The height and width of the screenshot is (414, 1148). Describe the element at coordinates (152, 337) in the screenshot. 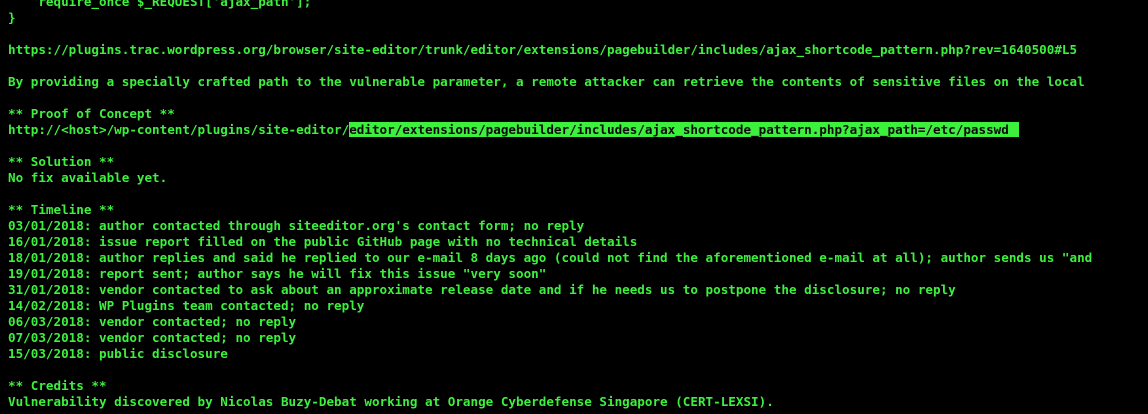

I see `timeline-item: 07/03/2018: vendor contacted; no reply` at that location.